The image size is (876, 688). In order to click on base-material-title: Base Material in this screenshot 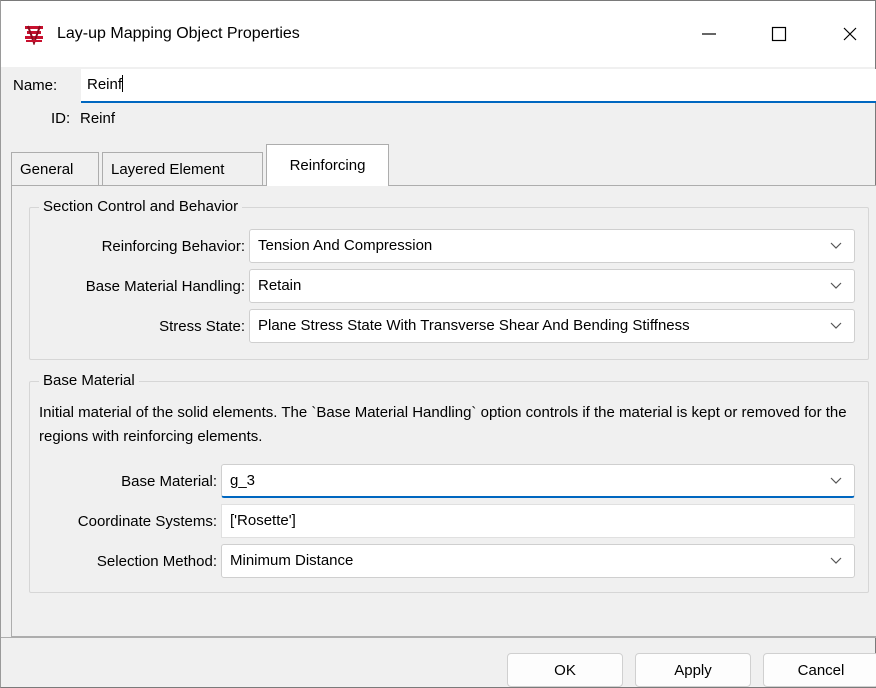, I will do `click(89, 381)`.